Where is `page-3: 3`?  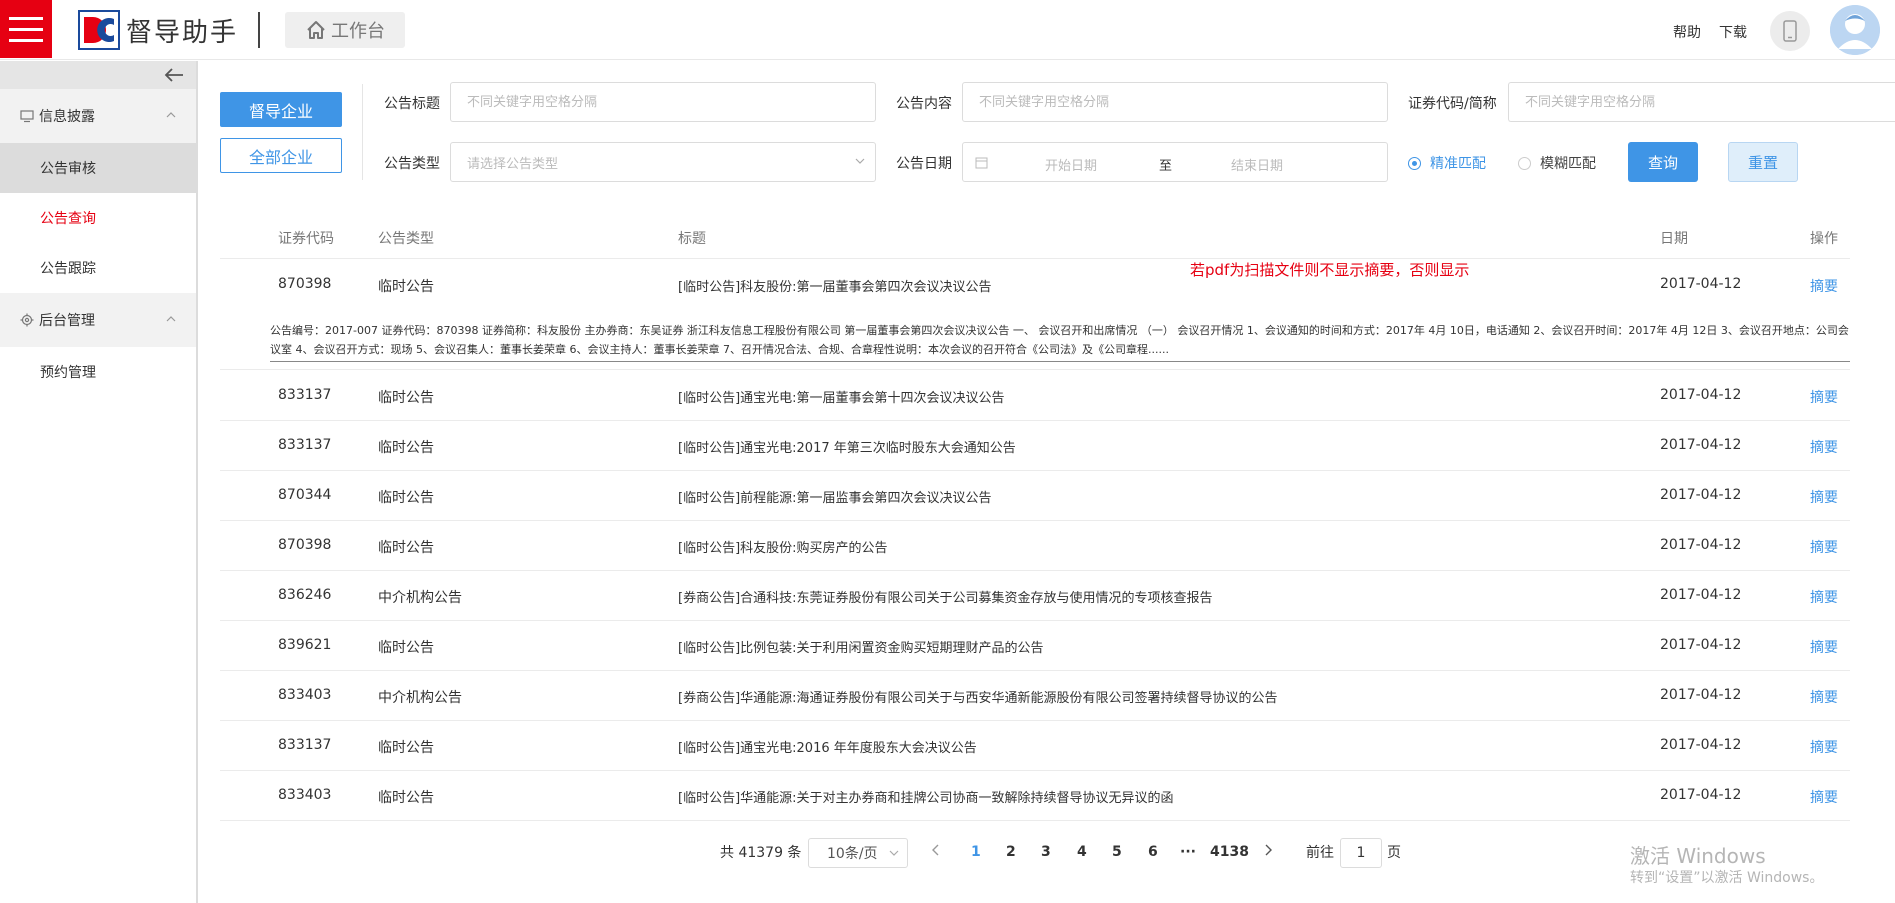
page-3: 3 is located at coordinates (1046, 852).